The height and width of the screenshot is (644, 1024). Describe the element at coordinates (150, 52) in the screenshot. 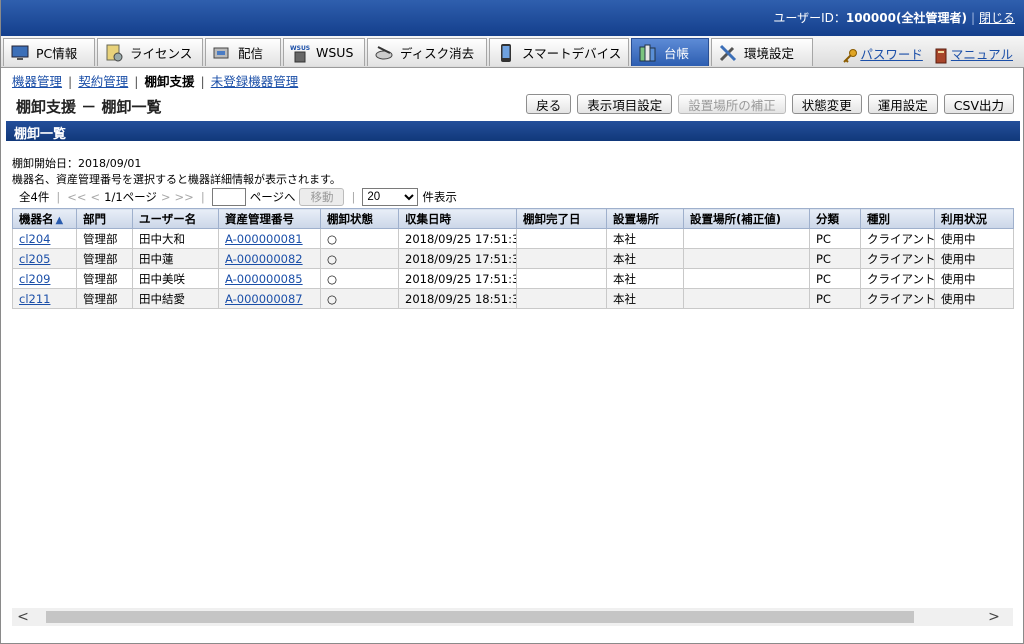

I see `tab-license: ライセンス` at that location.